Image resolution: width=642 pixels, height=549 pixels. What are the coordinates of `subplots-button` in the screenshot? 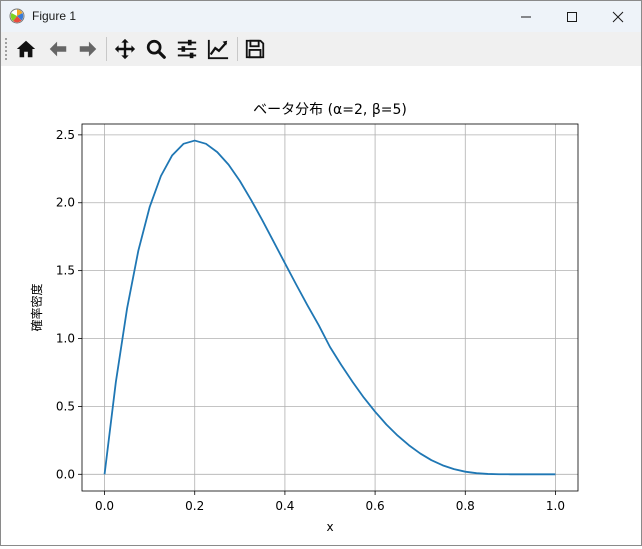 It's located at (187, 49).